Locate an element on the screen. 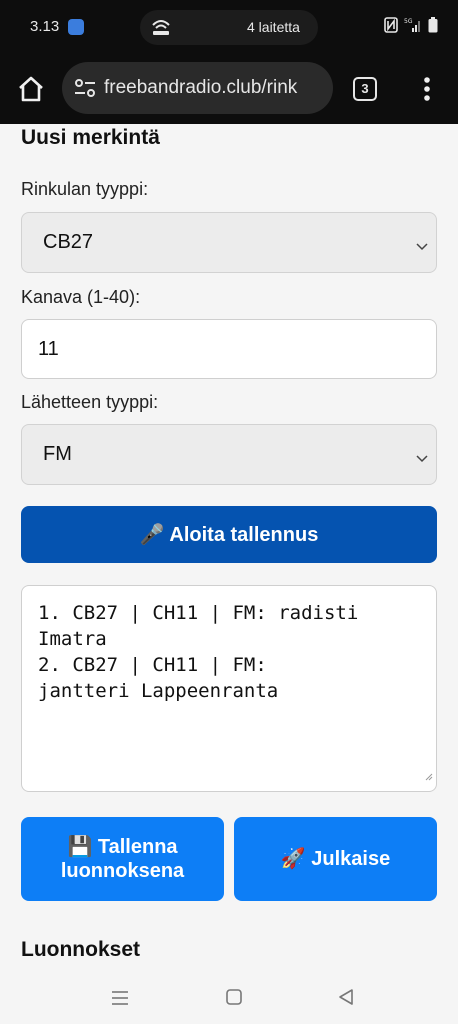 The image size is (458, 1024). log-line: Imatra is located at coordinates (72, 639).